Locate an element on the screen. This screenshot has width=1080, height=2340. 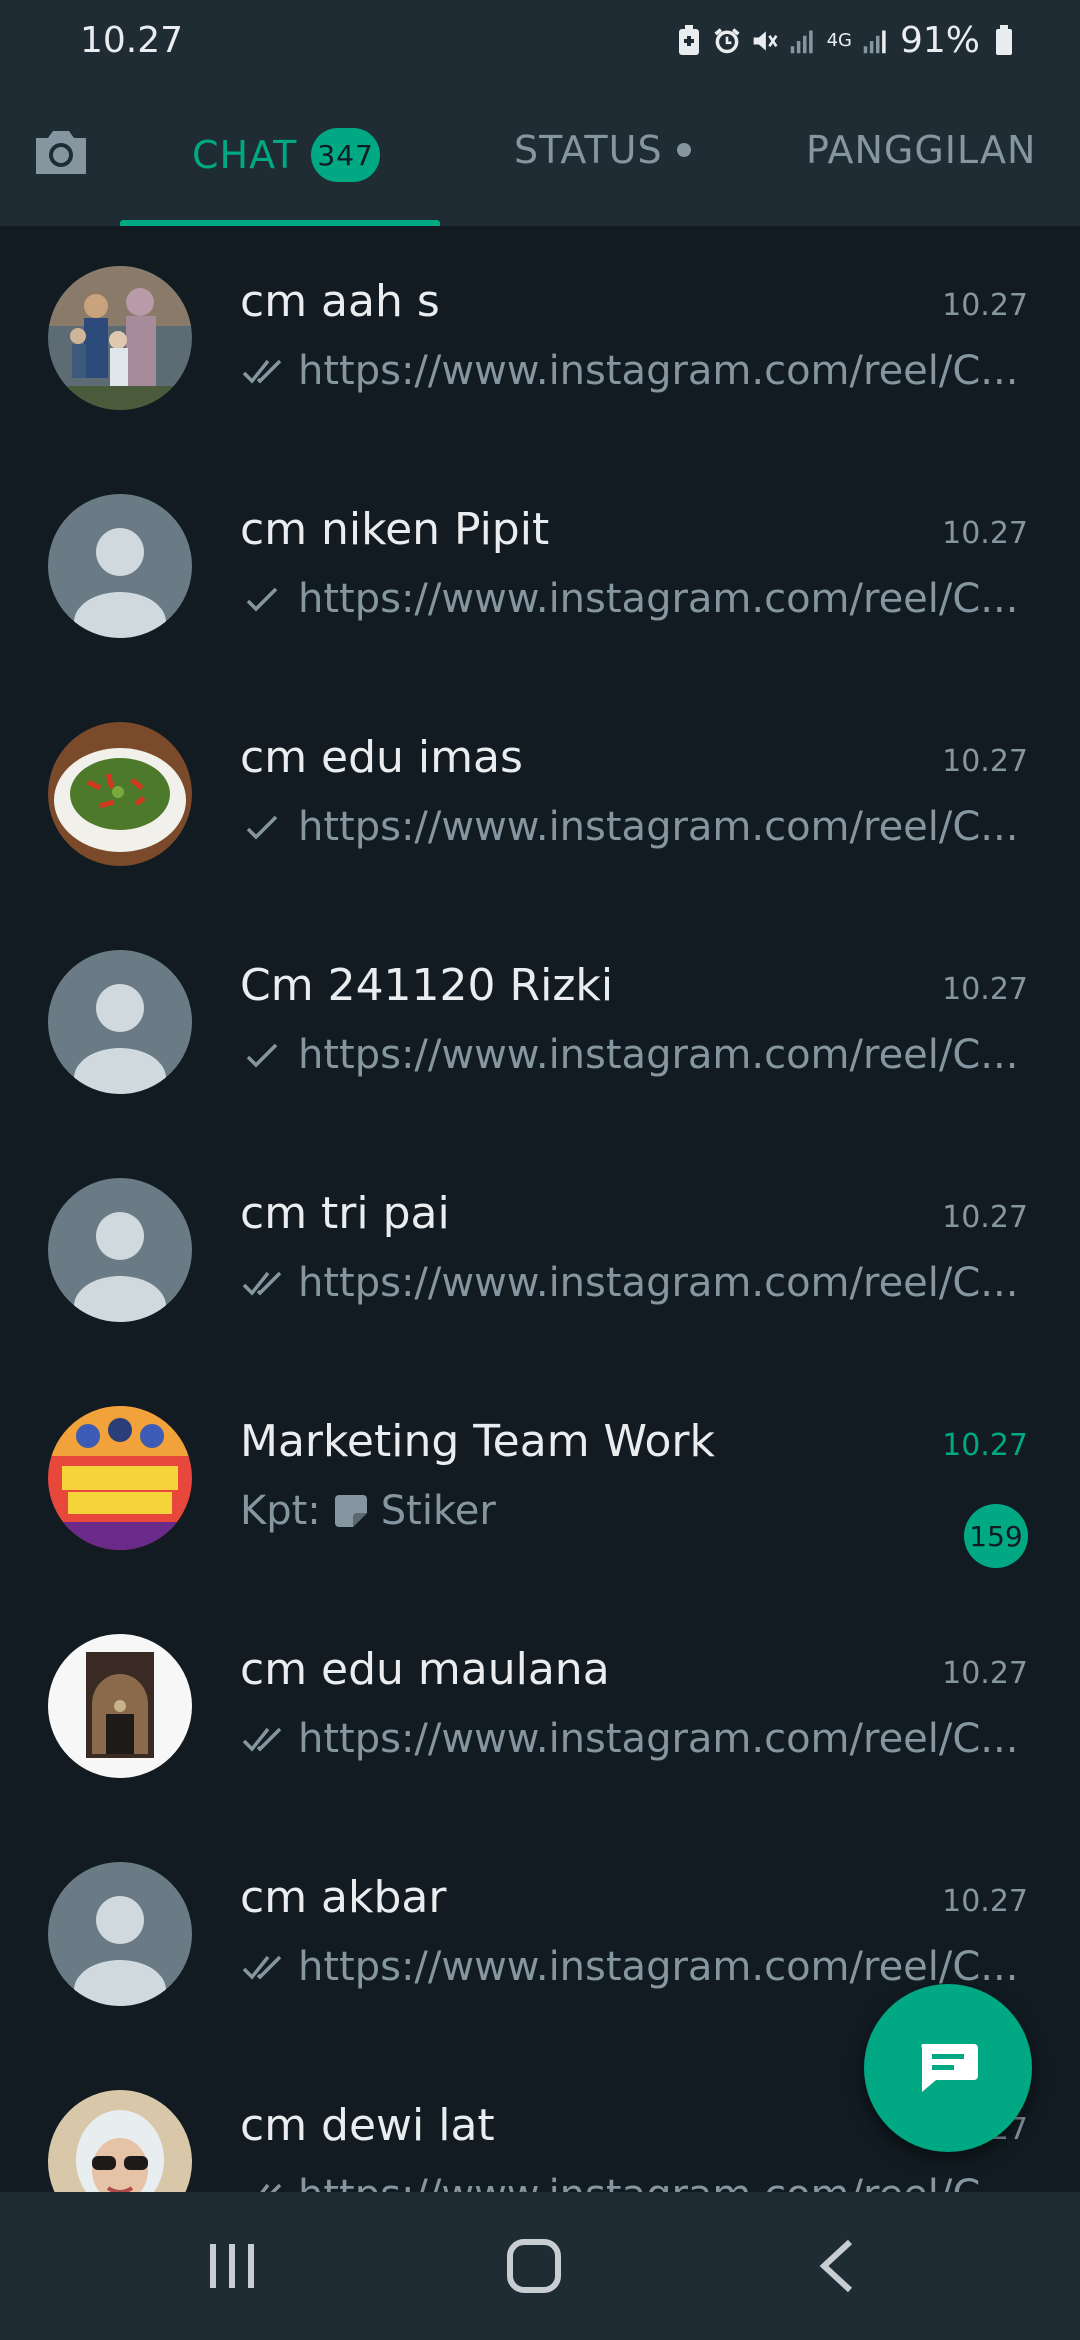
back-icon is located at coordinates (838, 2266).